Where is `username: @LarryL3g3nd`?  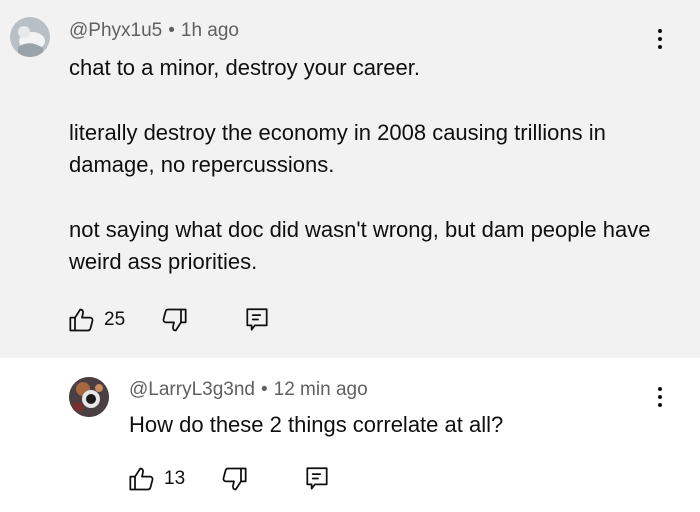
username: @LarryL3g3nd is located at coordinates (192, 389).